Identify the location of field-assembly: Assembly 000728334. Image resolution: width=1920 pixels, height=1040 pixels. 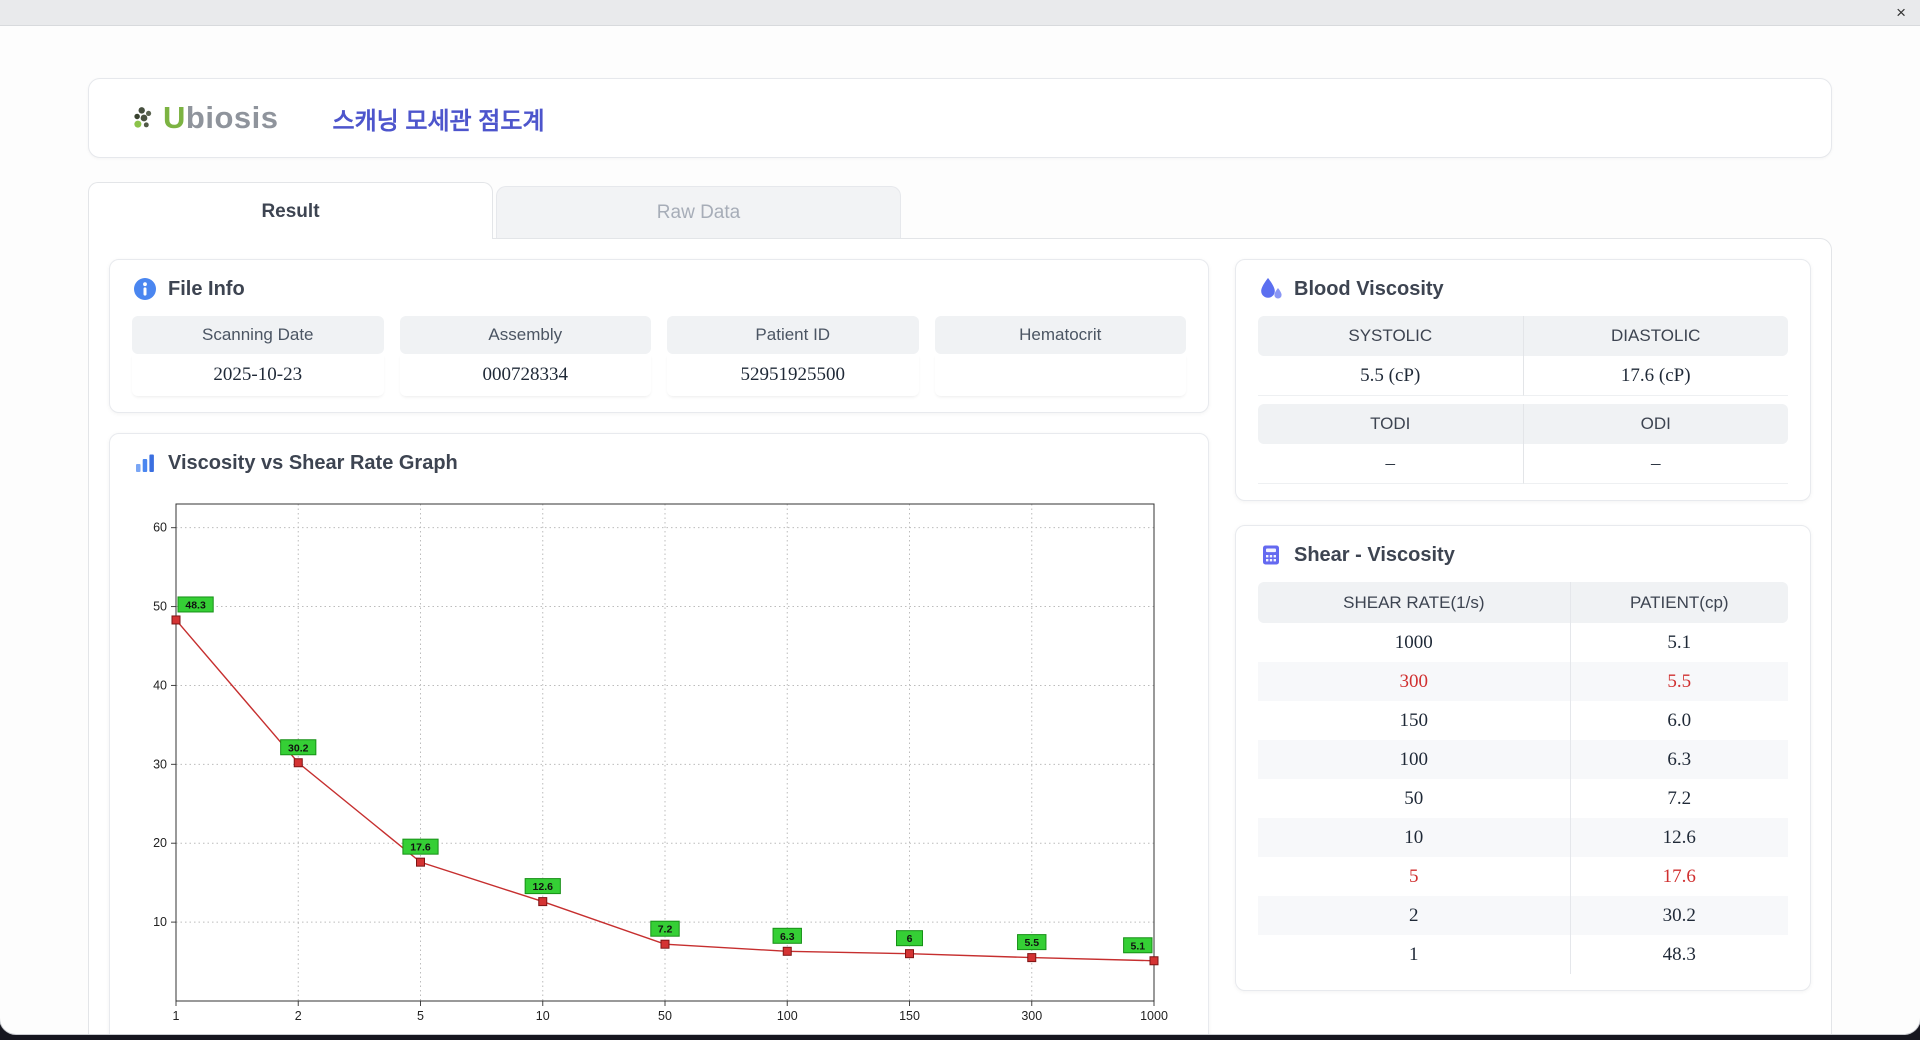
(525, 356).